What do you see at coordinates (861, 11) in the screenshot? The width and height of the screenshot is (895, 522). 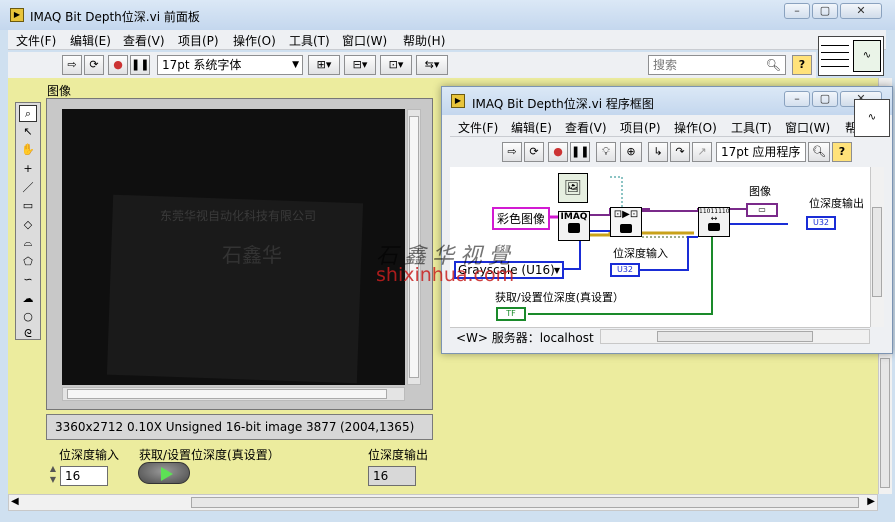 I see `close-button: ✕` at bounding box center [861, 11].